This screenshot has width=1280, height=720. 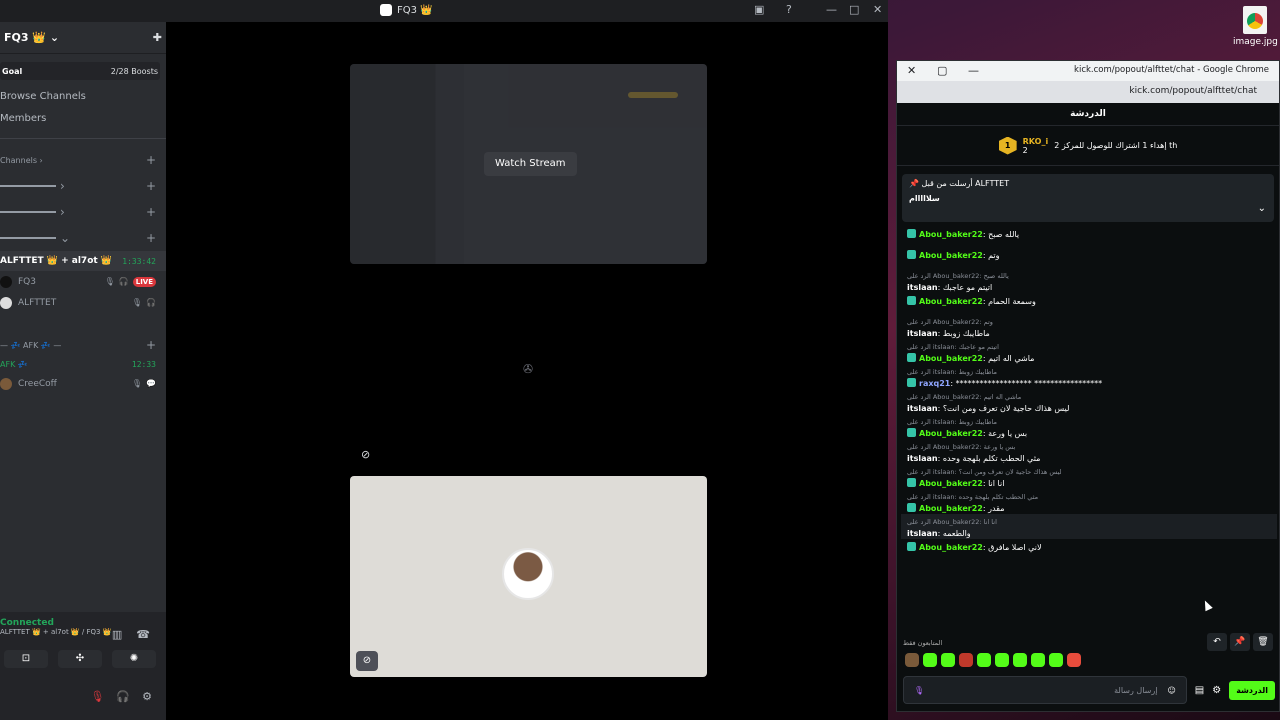 I want to click on voice-user: FQ3 🎙 🎧 LIVE, so click(x=83, y=281).